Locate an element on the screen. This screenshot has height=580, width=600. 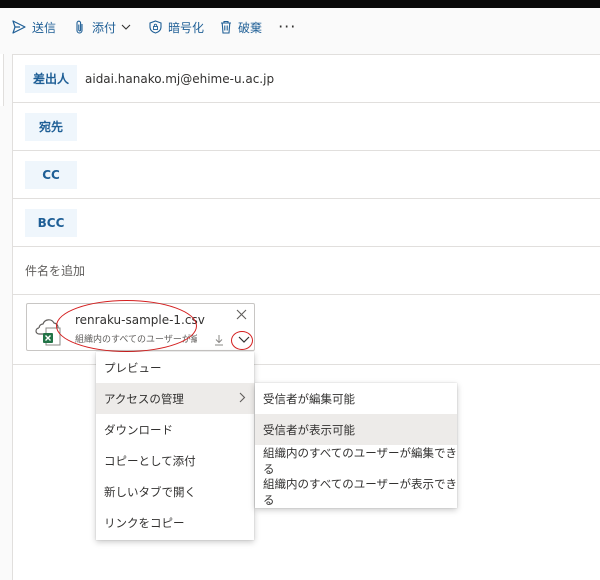
send-icon is located at coordinates (19, 27).